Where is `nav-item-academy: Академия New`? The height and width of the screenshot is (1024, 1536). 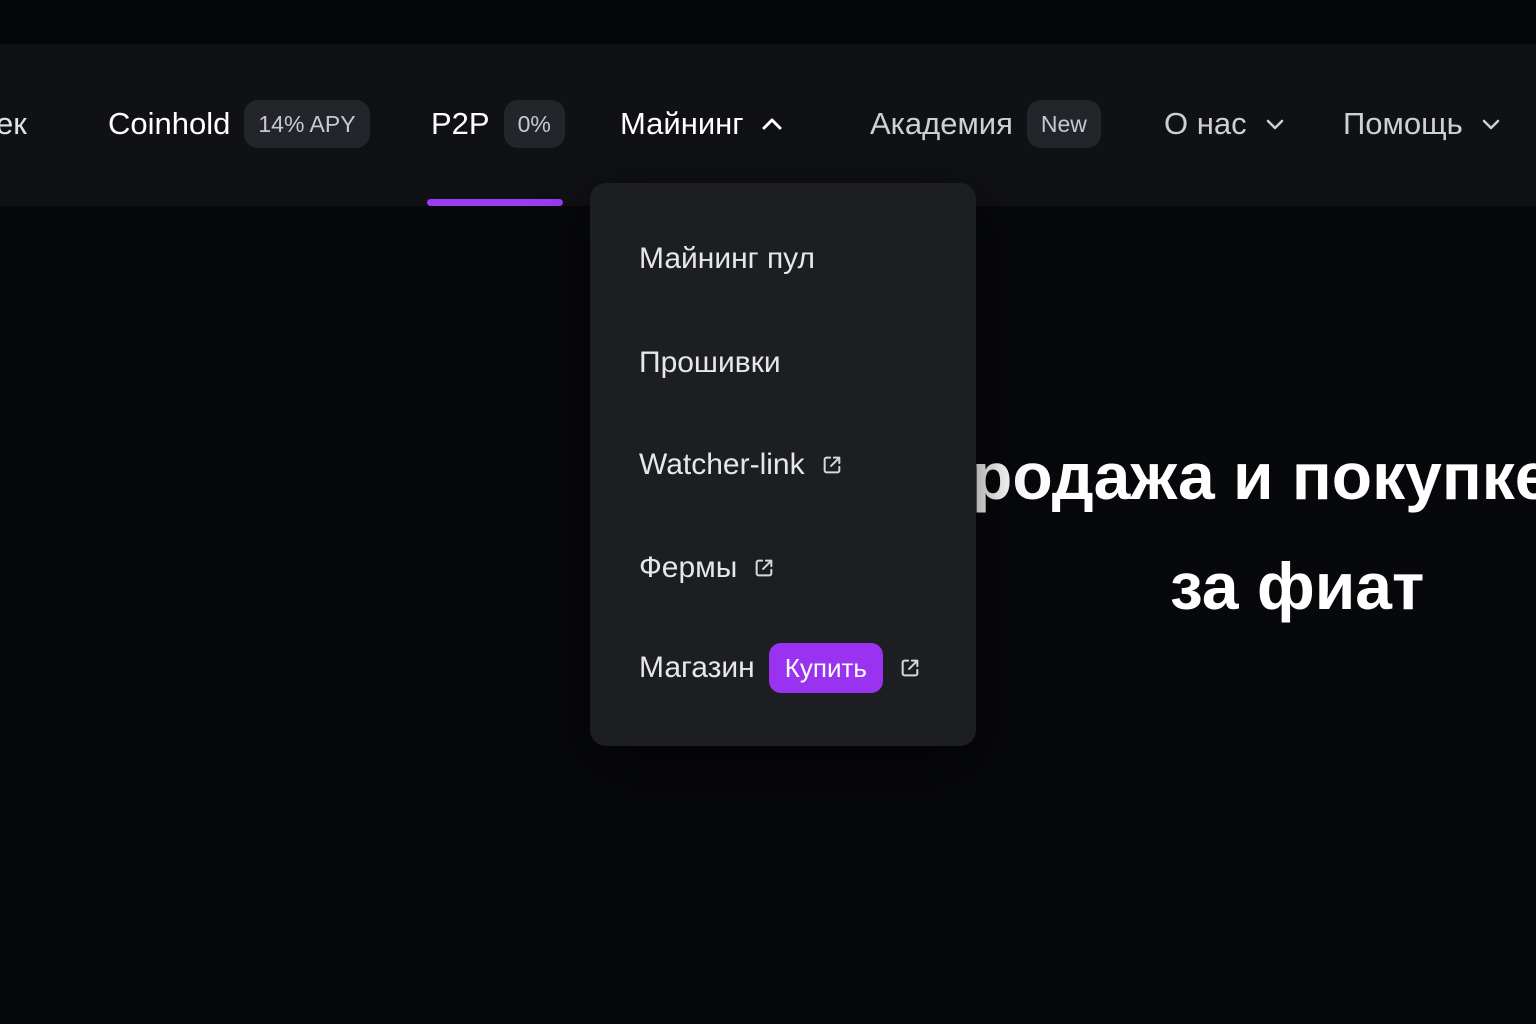 nav-item-academy: Академия New is located at coordinates (985, 124).